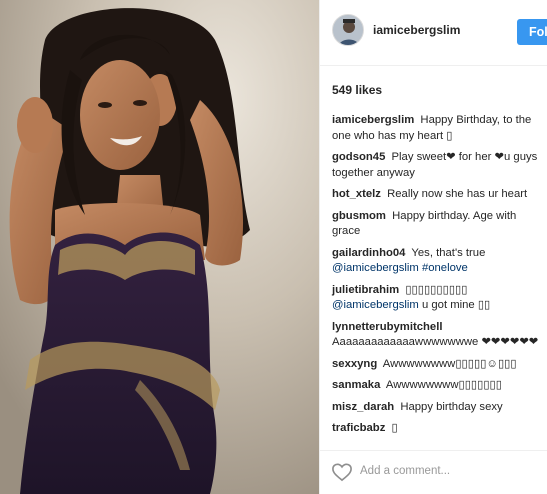  What do you see at coordinates (357, 90) in the screenshot?
I see `likes-count: 549 likes` at bounding box center [357, 90].